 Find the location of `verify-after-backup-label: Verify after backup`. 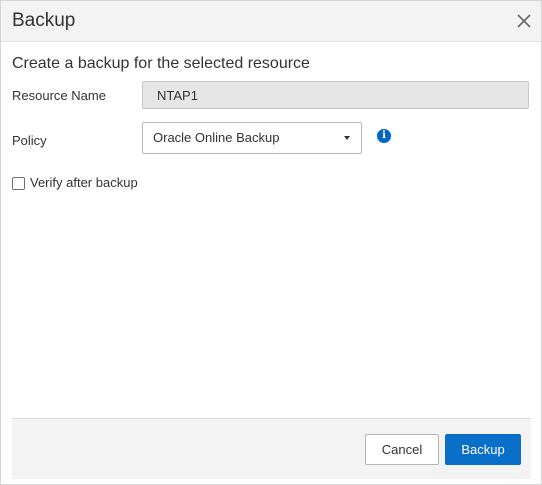

verify-after-backup-label: Verify after backup is located at coordinates (84, 182).